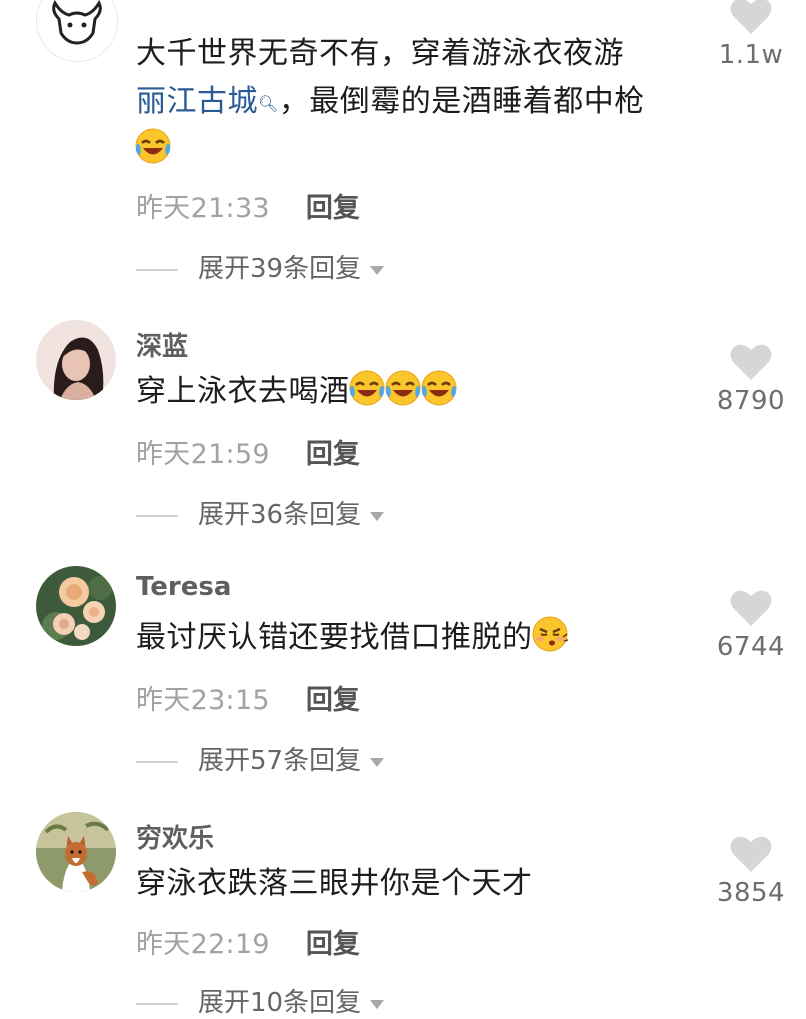 The width and height of the screenshot is (806, 1019). What do you see at coordinates (751, 647) in the screenshot?
I see `like-count: 6744` at bounding box center [751, 647].